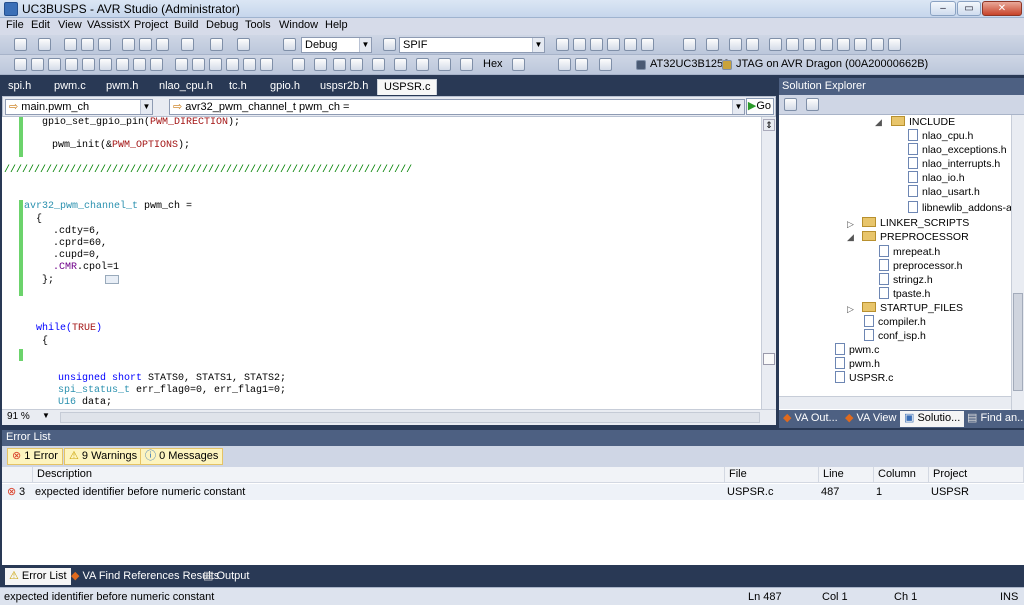  I want to click on find-in-files-icon, so click(389, 44).